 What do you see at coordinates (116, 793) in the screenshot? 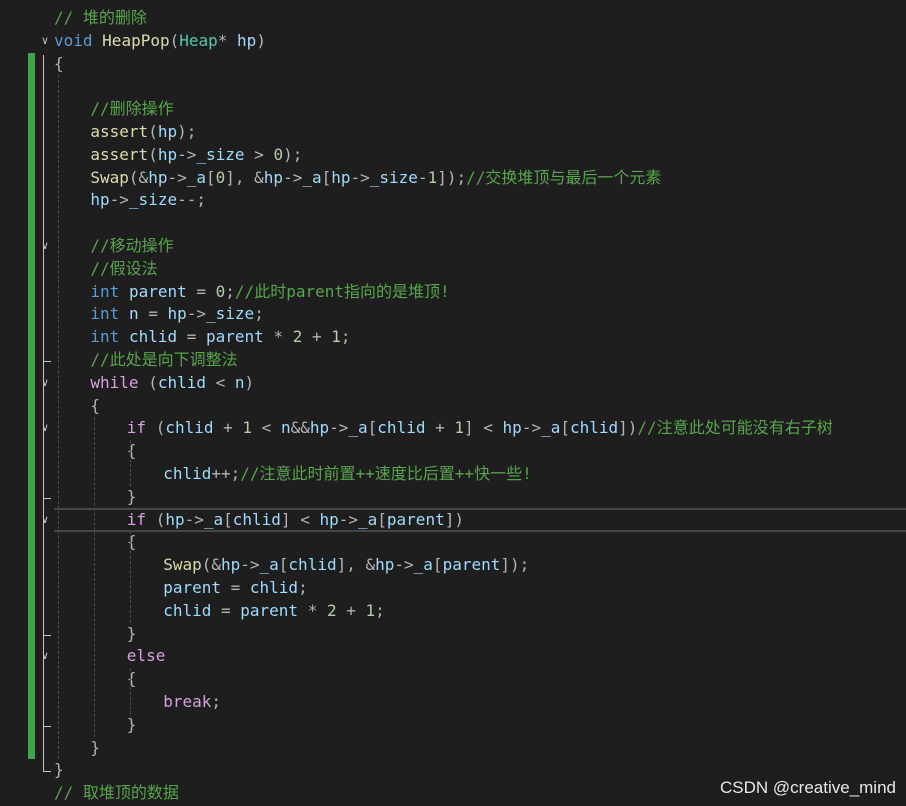
I see `code-line: // 取堆顶的数据` at bounding box center [116, 793].